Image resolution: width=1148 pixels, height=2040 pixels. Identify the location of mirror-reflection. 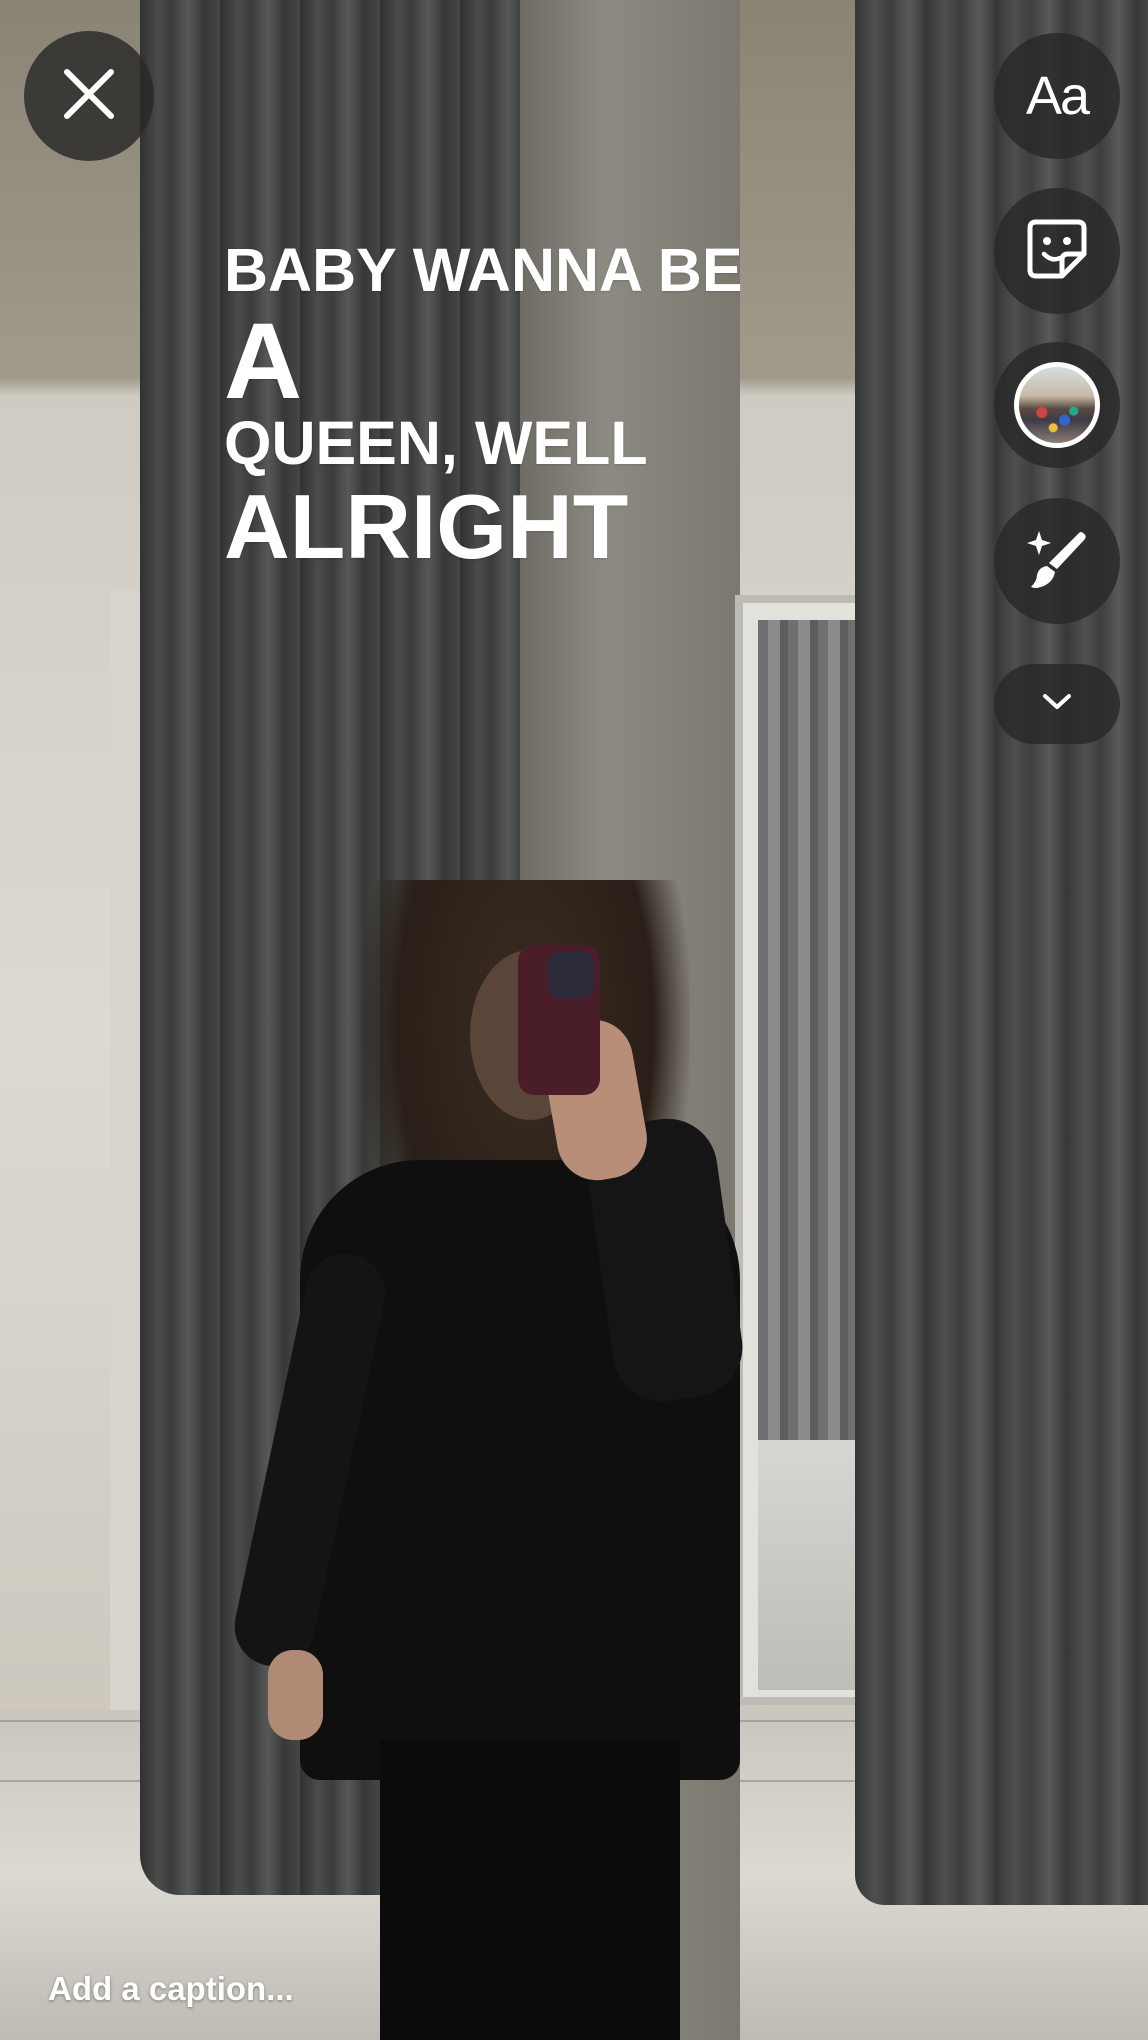
(813, 1030).